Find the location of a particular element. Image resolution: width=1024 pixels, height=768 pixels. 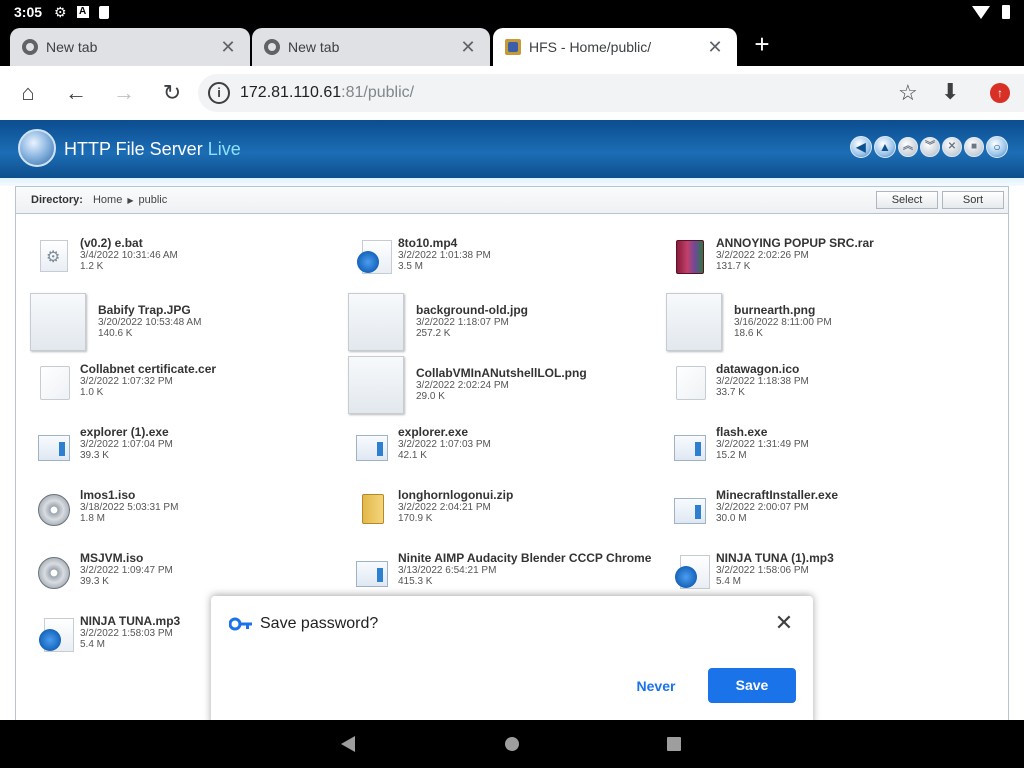

file-item: flash.exe 3/2/2022 1:31:49 PM 15.2 M is located at coordinates (812, 447).